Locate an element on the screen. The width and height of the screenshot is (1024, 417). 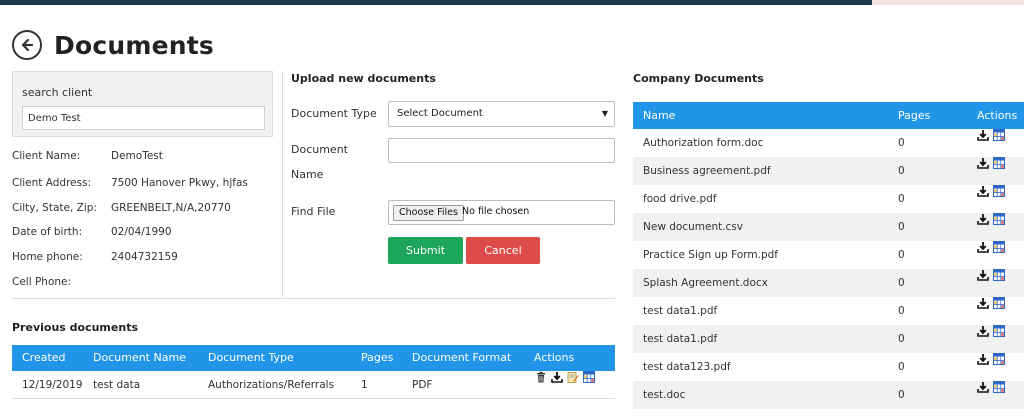
choose-files-button: Choose Files is located at coordinates (428, 213).